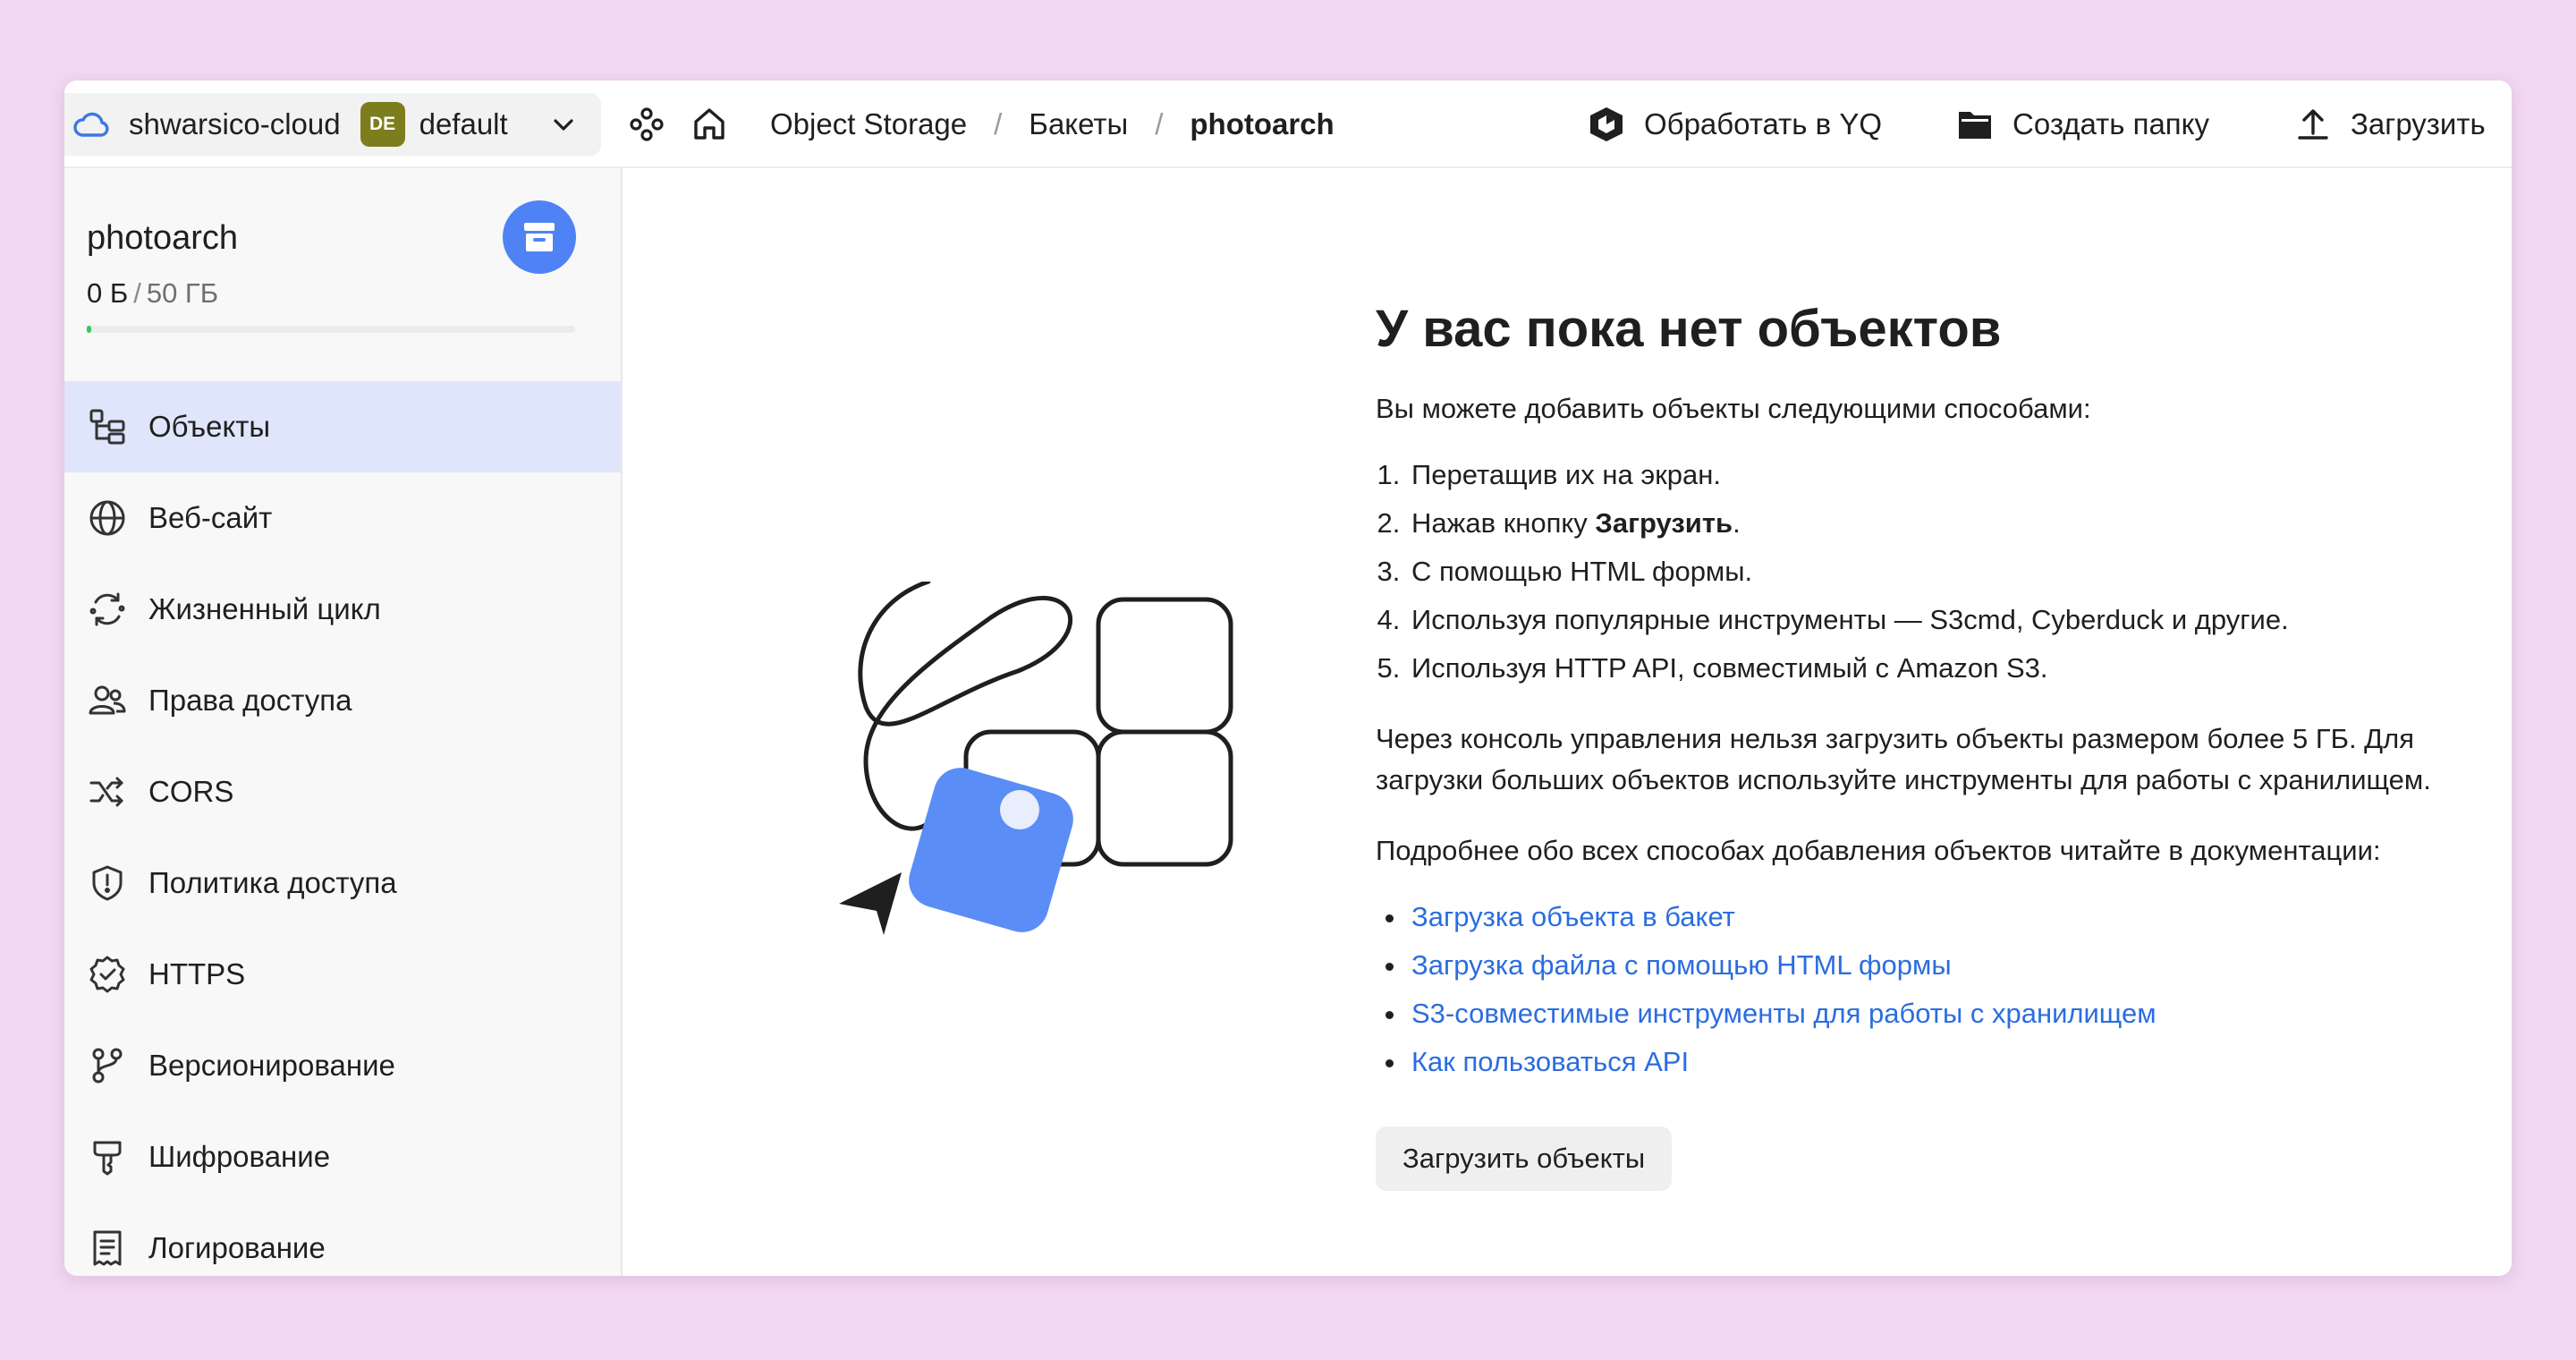 This screenshot has height=1360, width=2576. What do you see at coordinates (264, 608) in the screenshot?
I see `sidebar-item-label: Жизненный цикл` at bounding box center [264, 608].